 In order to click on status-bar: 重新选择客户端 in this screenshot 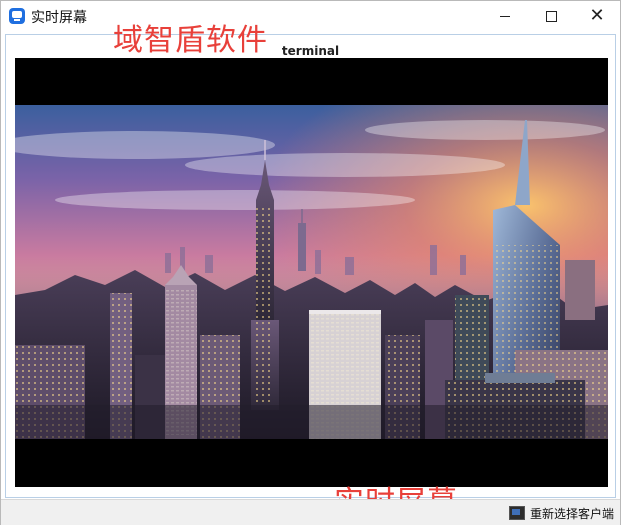, I will do `click(310, 512)`.